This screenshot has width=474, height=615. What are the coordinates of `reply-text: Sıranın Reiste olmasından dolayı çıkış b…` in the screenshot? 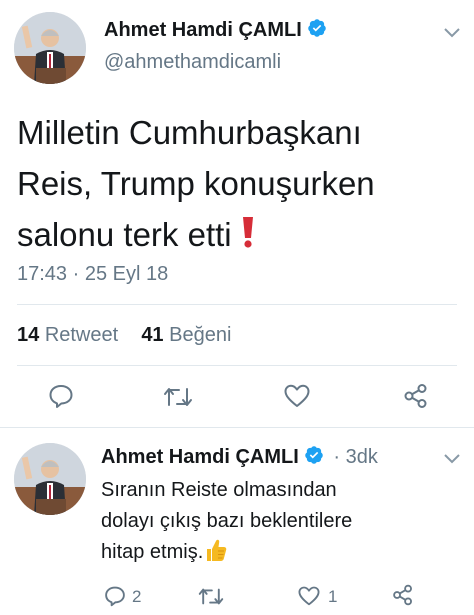 It's located at (271, 523).